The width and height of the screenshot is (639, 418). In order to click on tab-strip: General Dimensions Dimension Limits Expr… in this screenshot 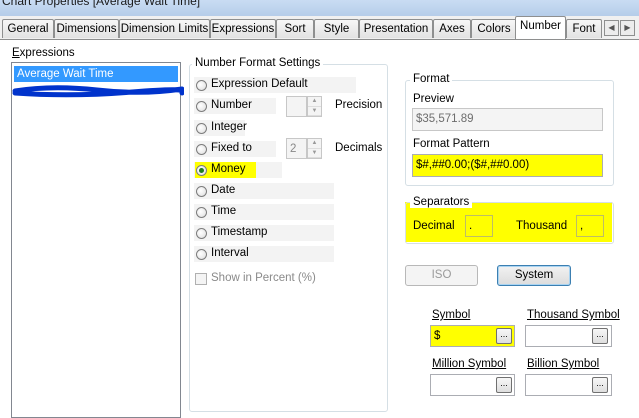, I will do `click(319, 28)`.